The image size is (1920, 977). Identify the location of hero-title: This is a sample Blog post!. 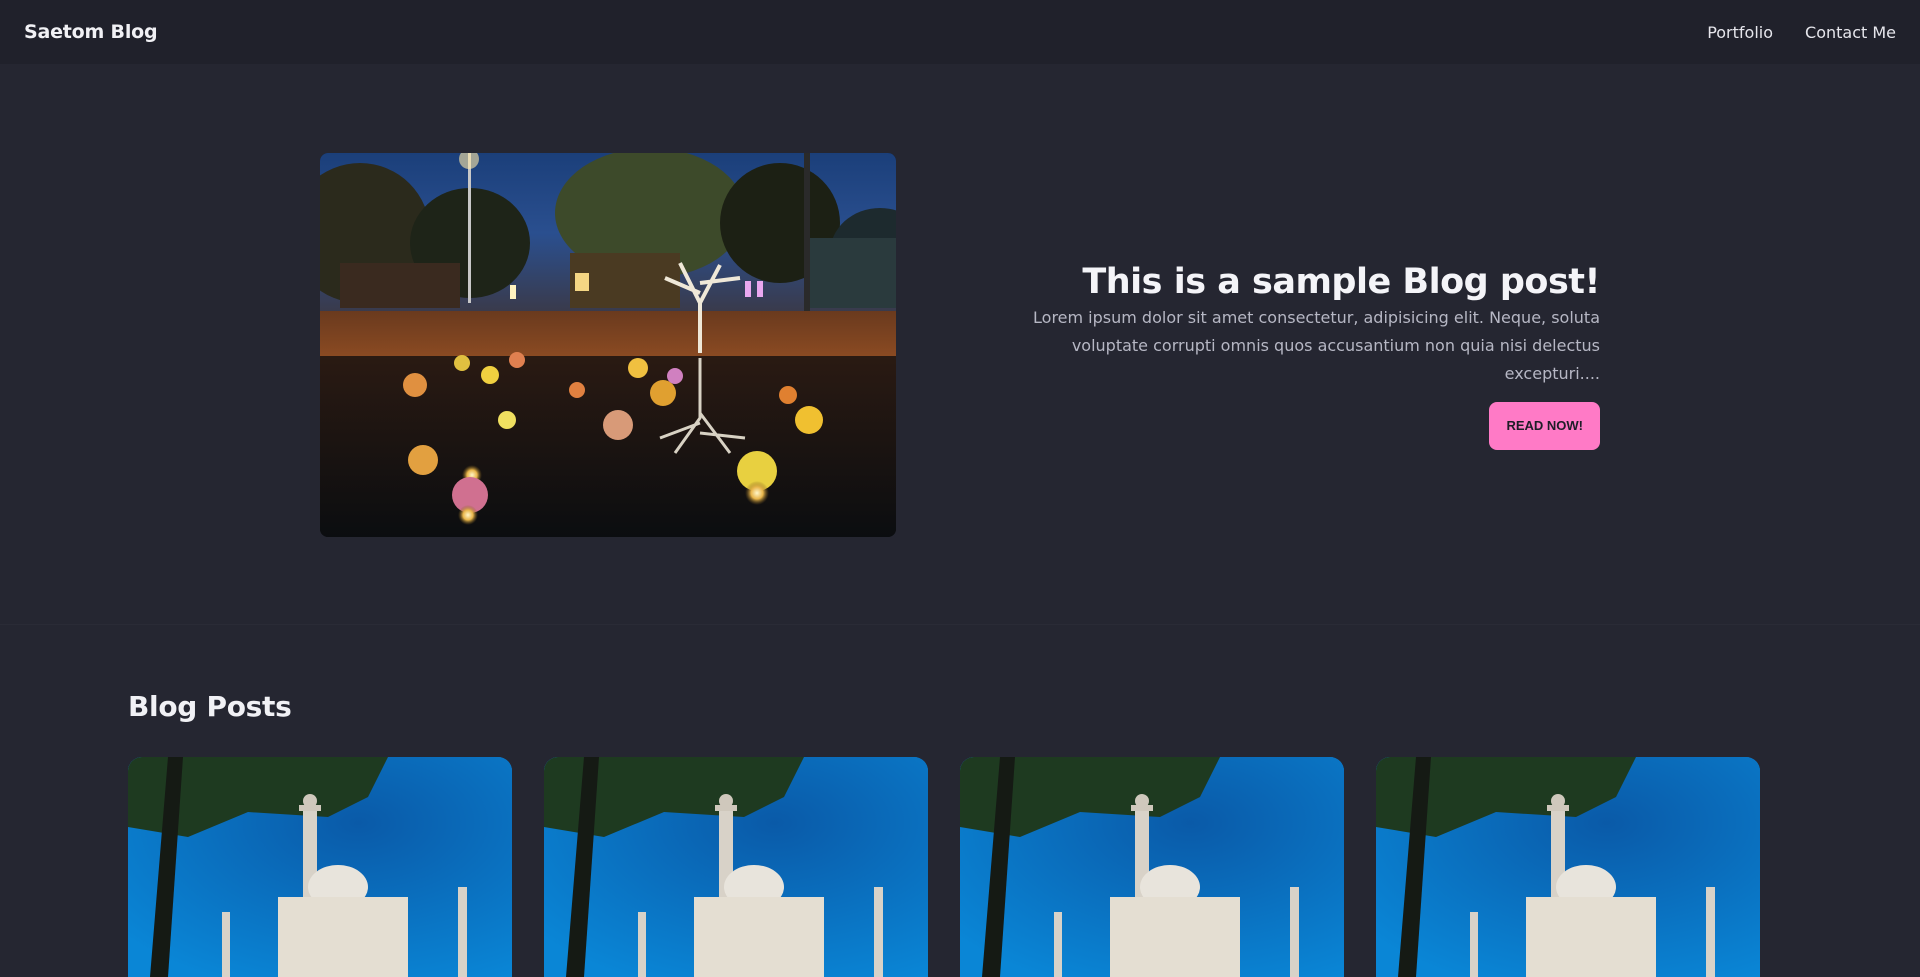
(1341, 282).